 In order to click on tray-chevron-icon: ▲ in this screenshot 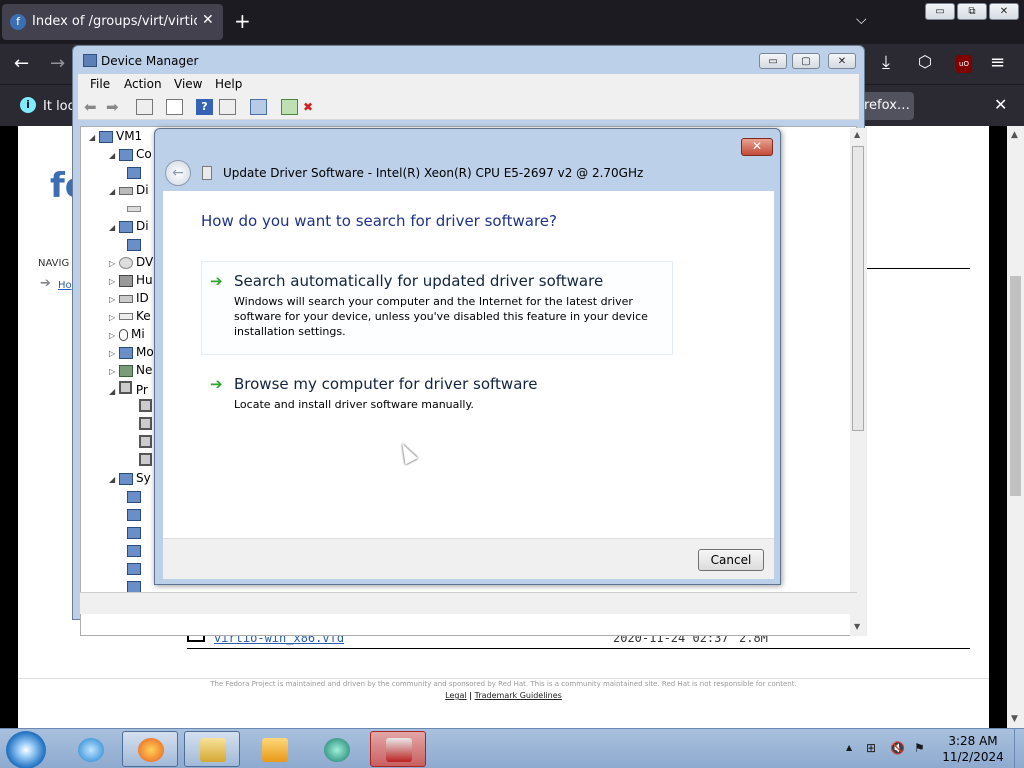, I will do `click(849, 747)`.